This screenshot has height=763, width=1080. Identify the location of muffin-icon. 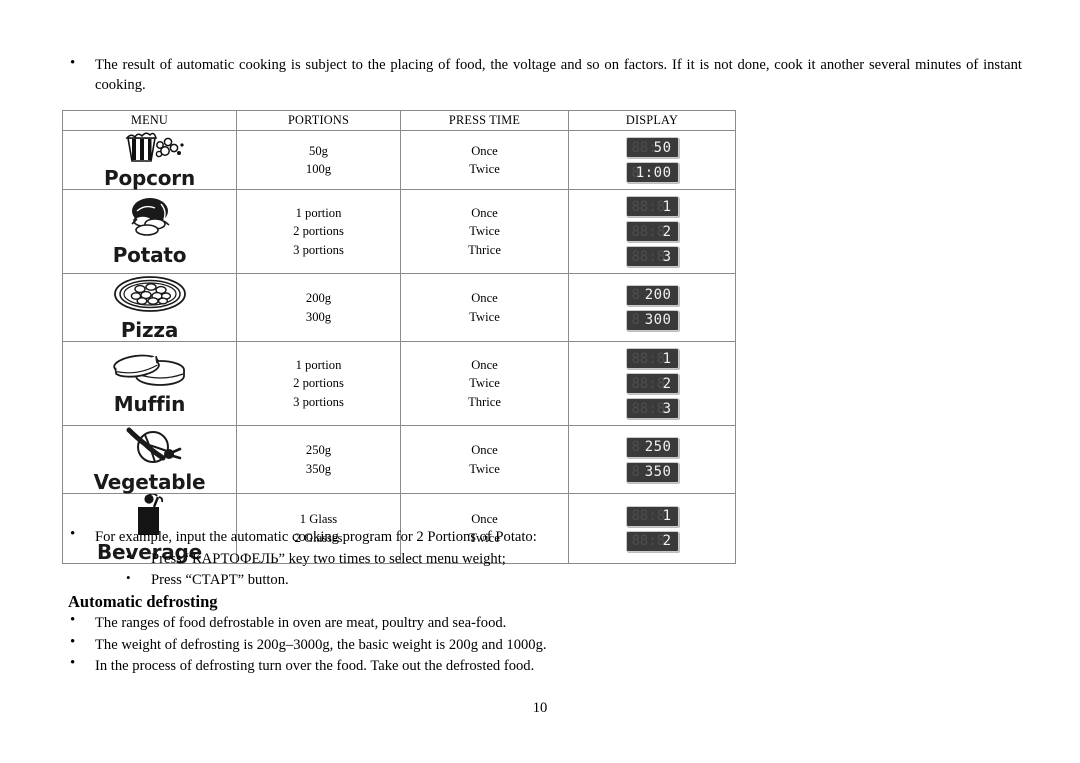
(150, 372).